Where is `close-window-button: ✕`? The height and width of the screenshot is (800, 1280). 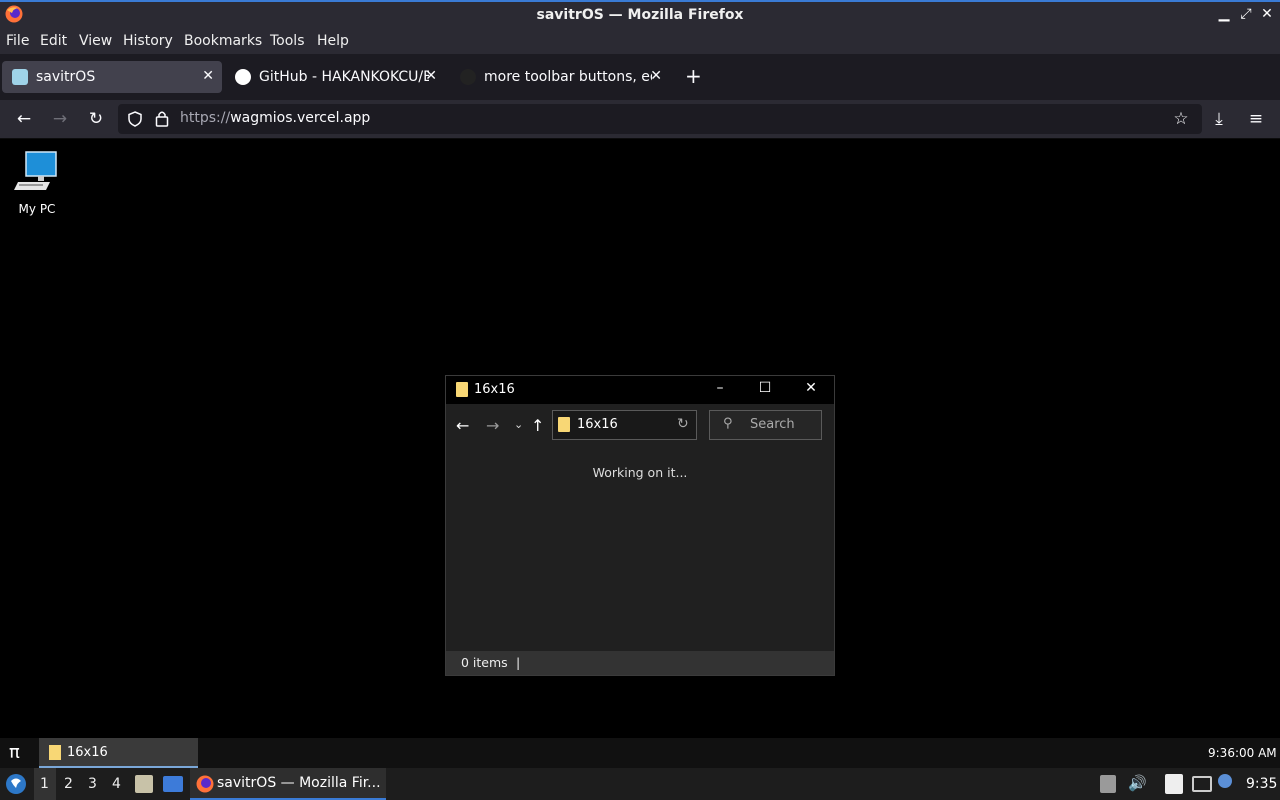
close-window-button: ✕ is located at coordinates (1267, 14).